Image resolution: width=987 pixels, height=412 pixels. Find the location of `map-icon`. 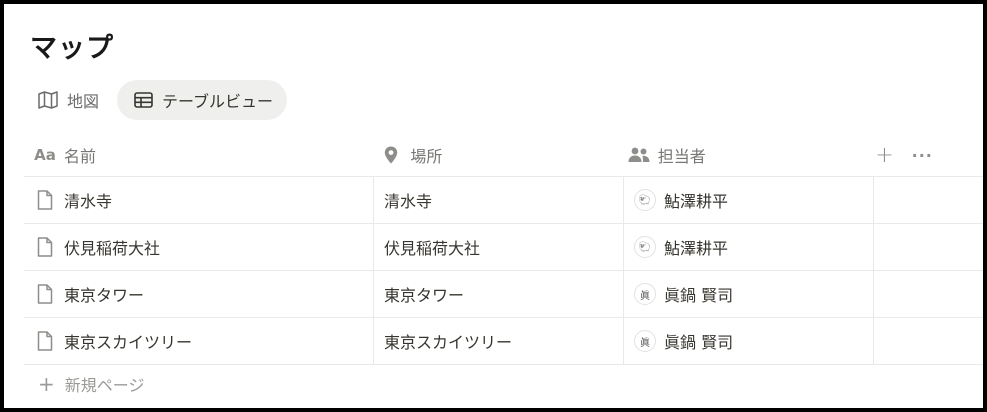

map-icon is located at coordinates (48, 100).